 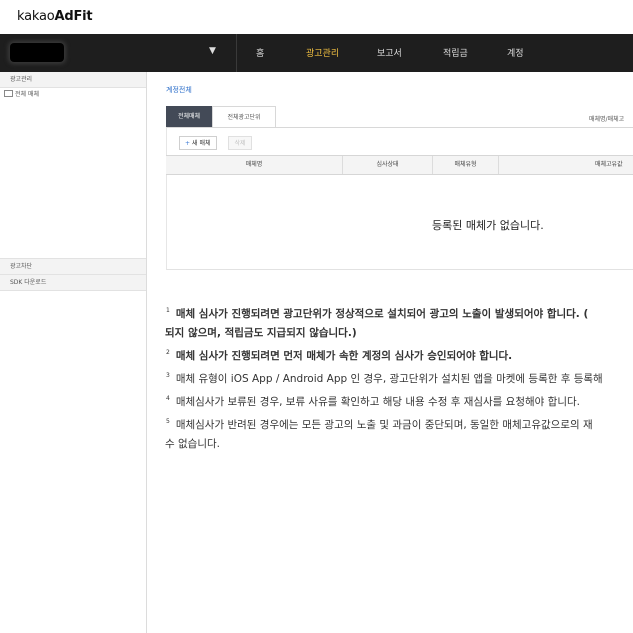 What do you see at coordinates (488, 225) in the screenshot?
I see `empty-table-message: 등록된 매체가 없습니다.` at bounding box center [488, 225].